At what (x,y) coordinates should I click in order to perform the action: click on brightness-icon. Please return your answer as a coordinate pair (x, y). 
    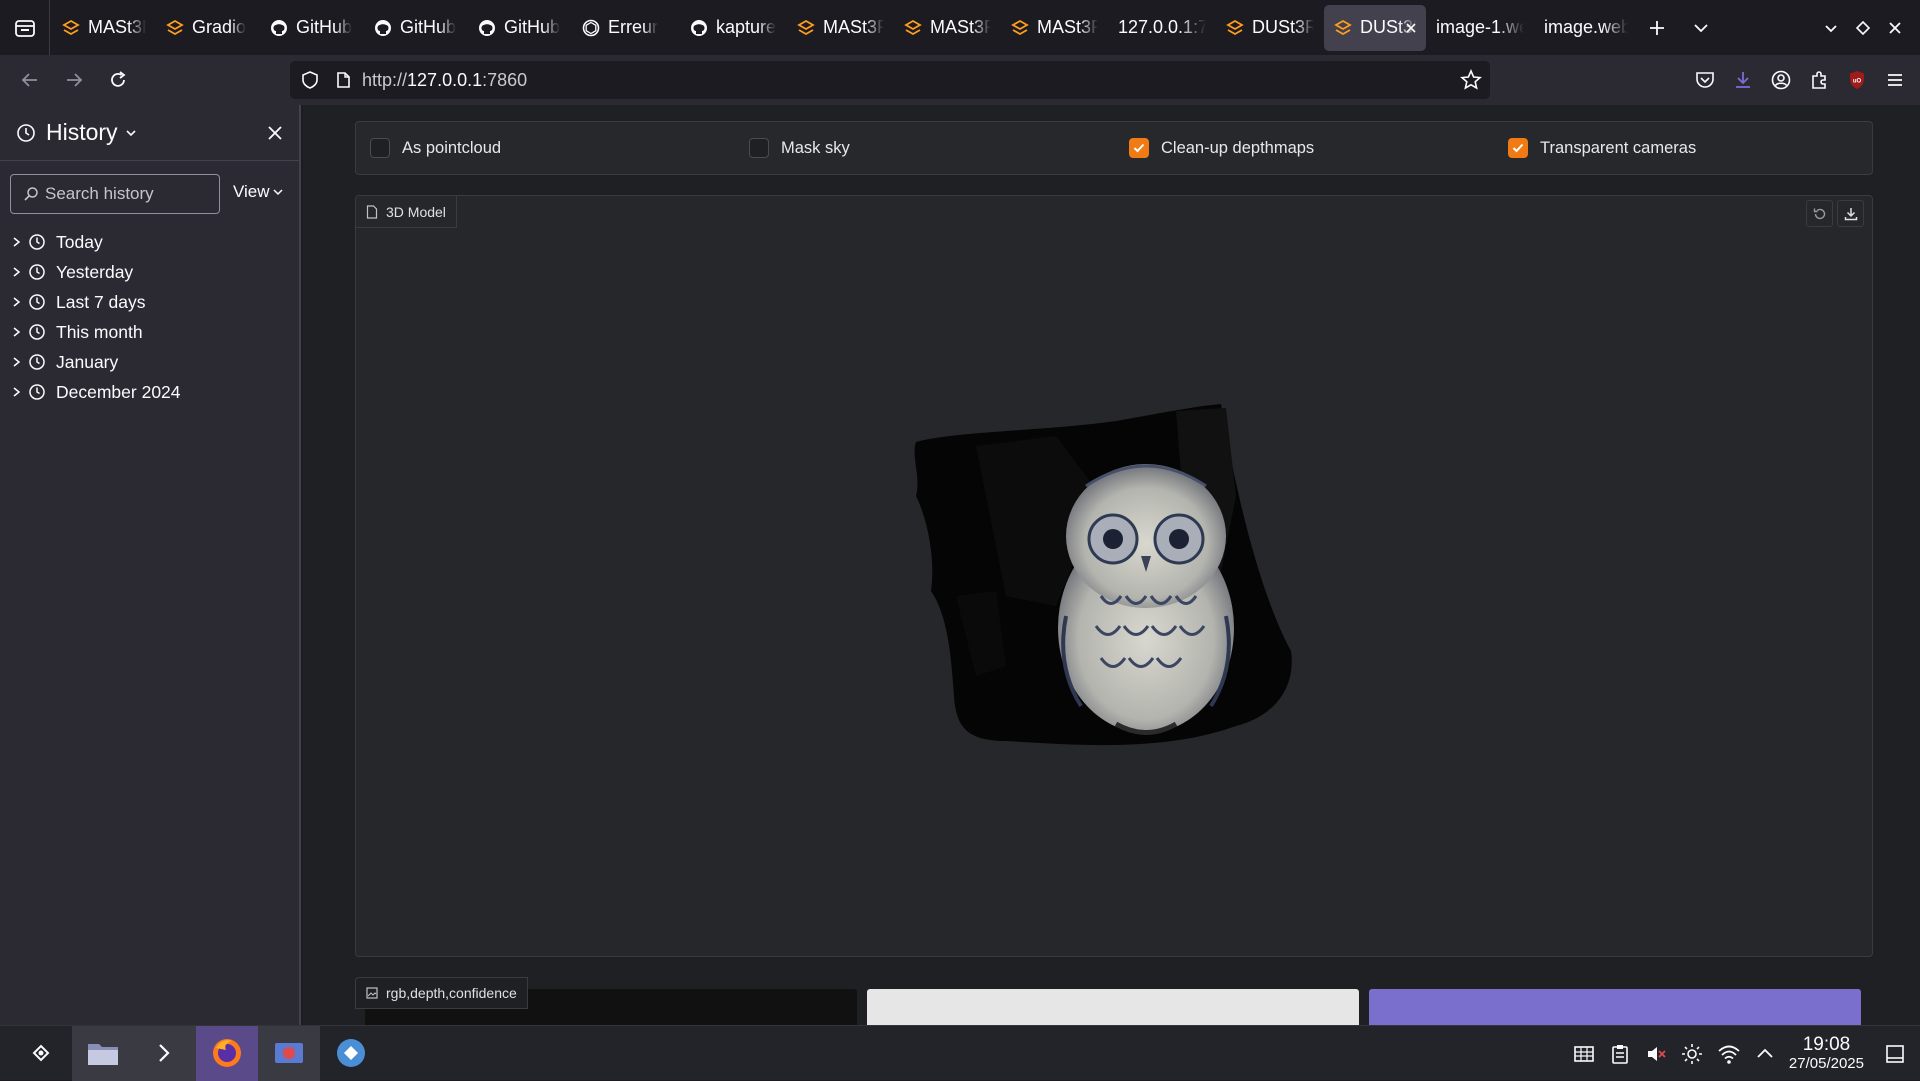
    Looking at the image, I should click on (1692, 1054).